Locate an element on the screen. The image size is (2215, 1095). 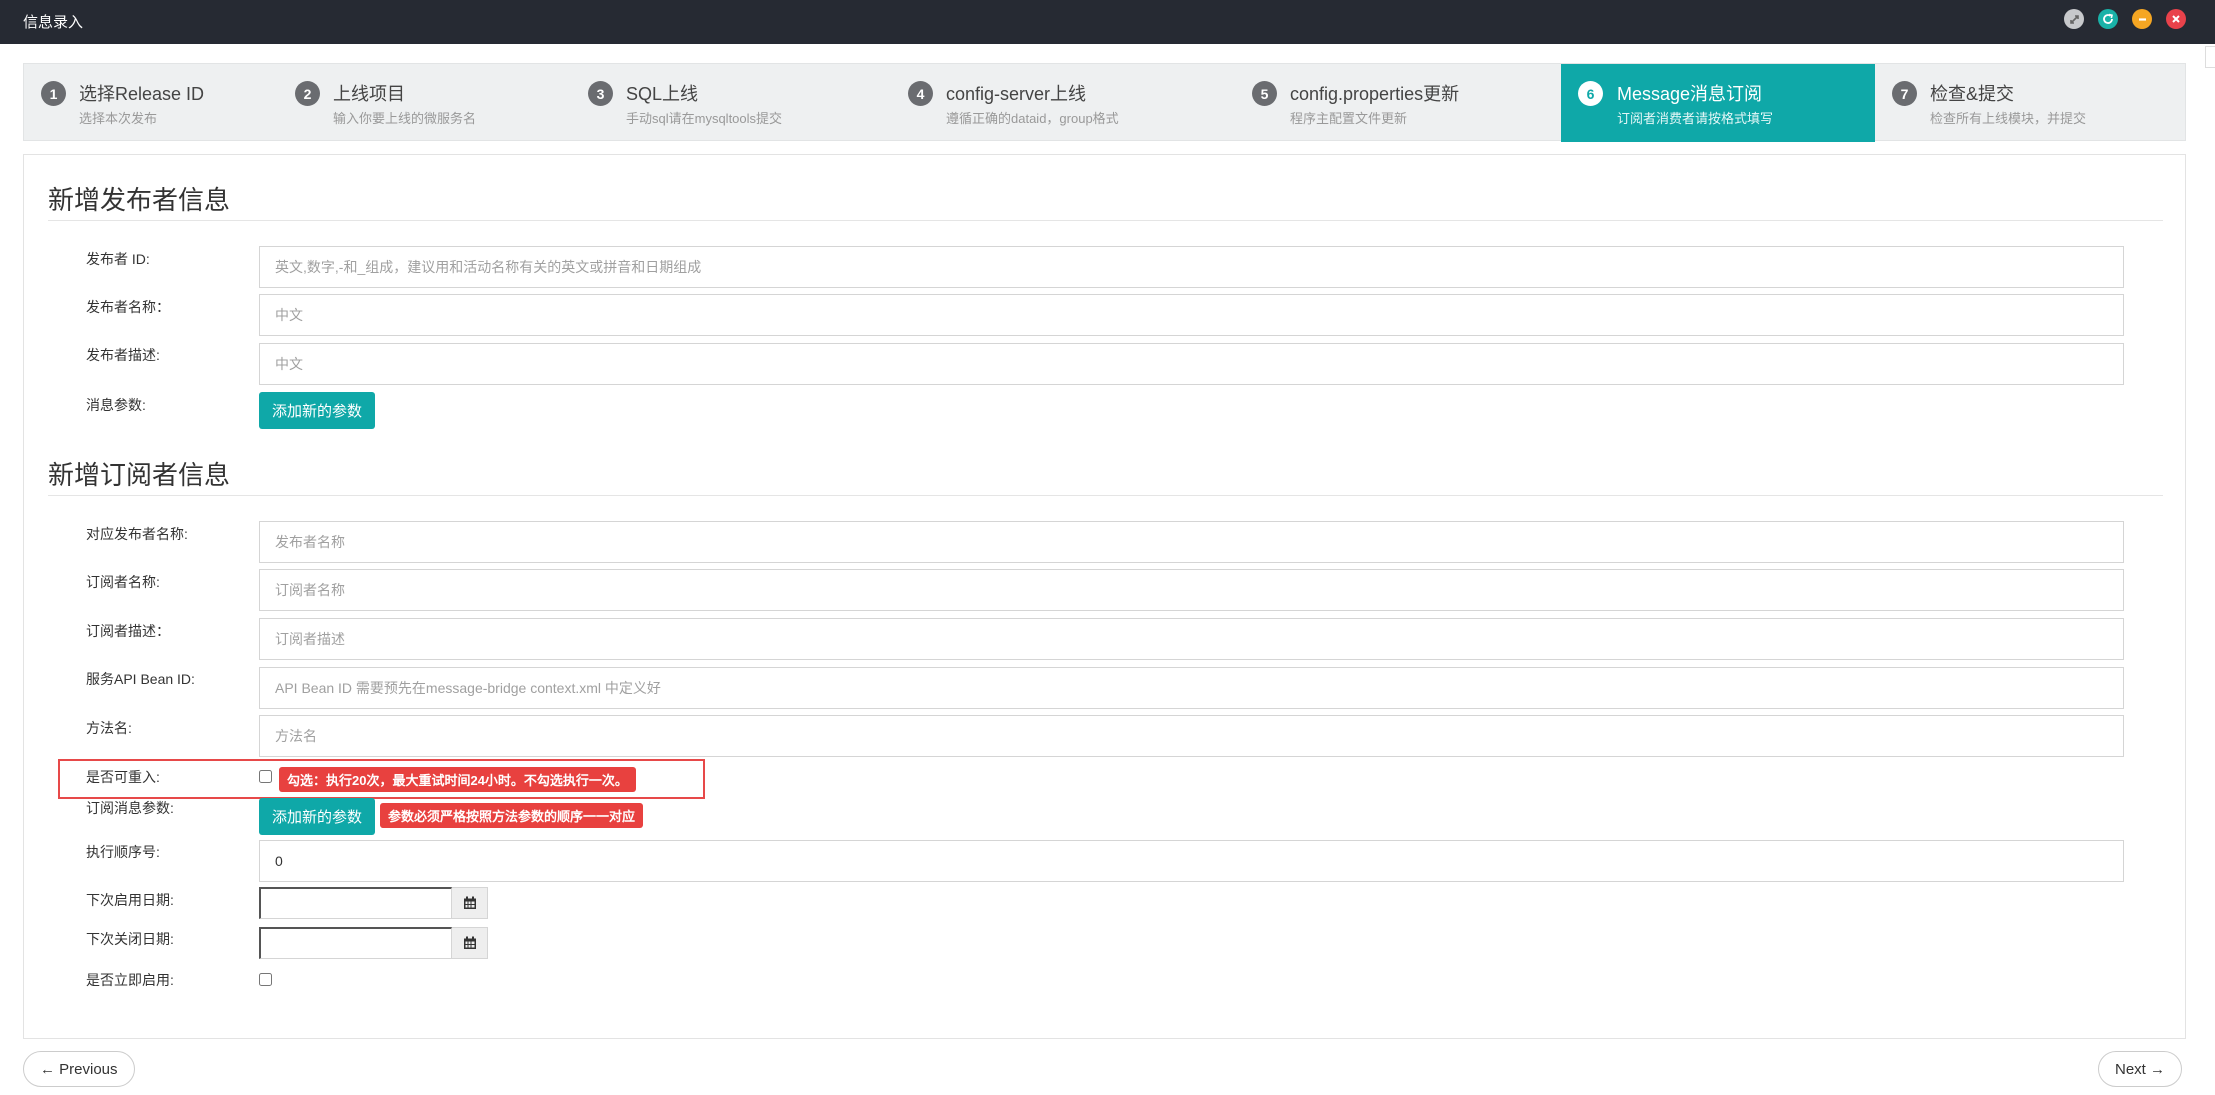
reentrant-checkbox is located at coordinates (265, 776).